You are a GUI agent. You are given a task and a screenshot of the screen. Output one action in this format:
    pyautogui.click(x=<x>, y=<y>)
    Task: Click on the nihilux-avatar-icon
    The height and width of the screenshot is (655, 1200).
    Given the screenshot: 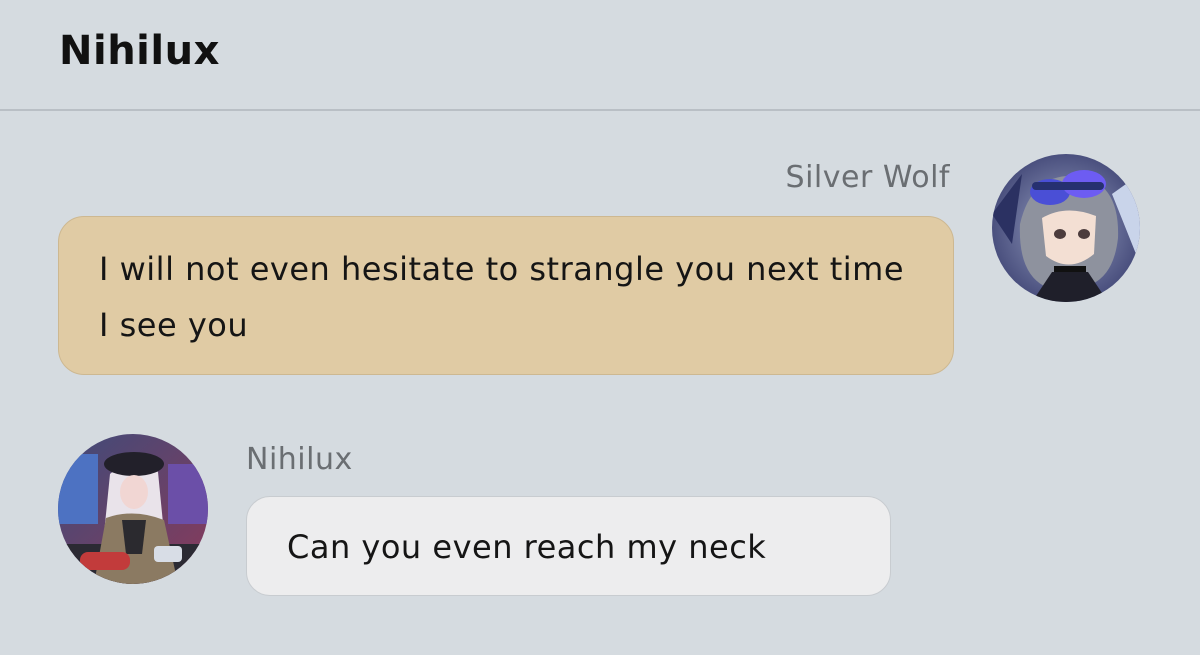 What is the action you would take?
    pyautogui.click(x=133, y=509)
    